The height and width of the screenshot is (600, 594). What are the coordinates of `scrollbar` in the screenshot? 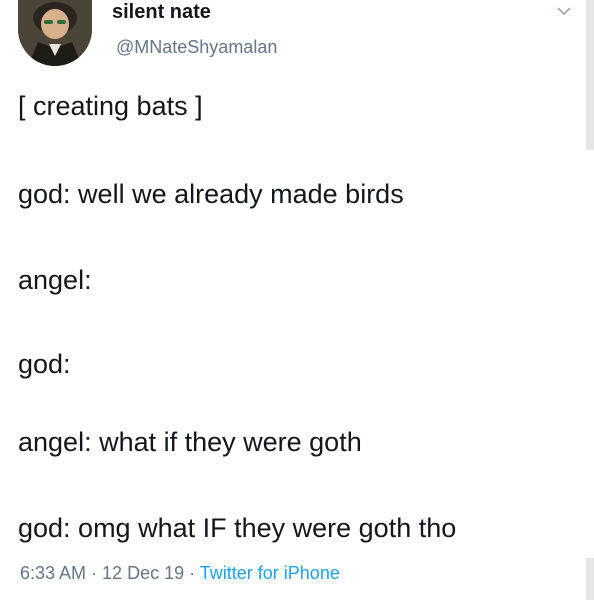 It's located at (590, 75).